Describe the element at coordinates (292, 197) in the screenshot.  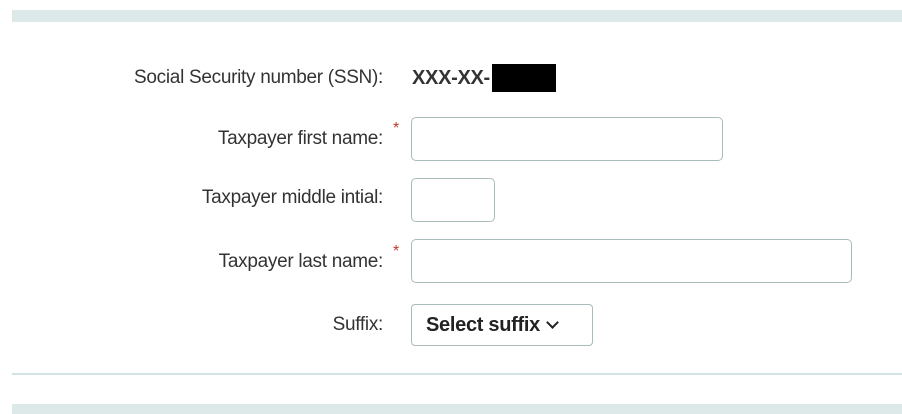
I see `middle-initial-label: Taxpayer middle intial:` at that location.